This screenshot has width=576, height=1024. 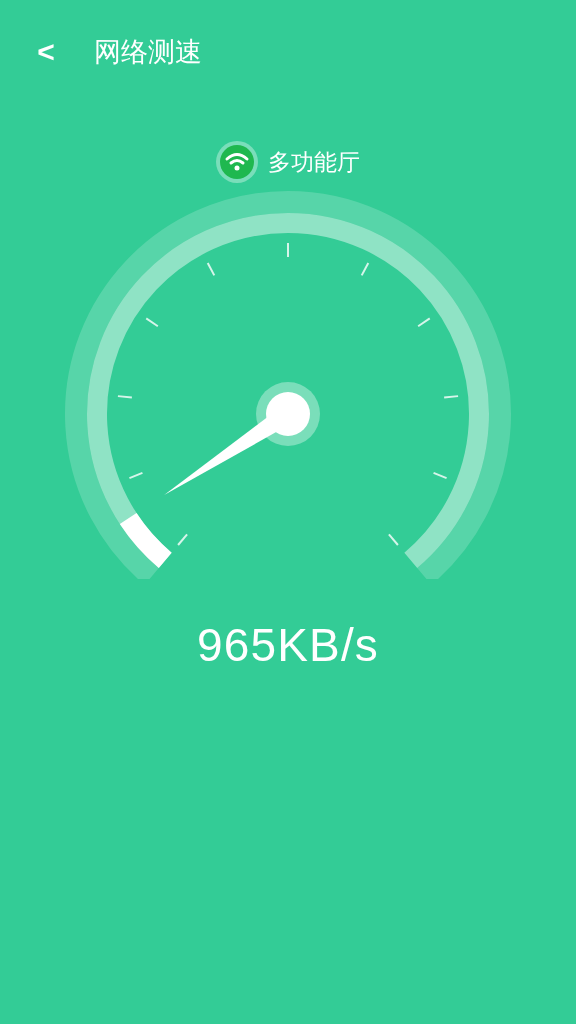 What do you see at coordinates (46, 52) in the screenshot?
I see `back-button: <` at bounding box center [46, 52].